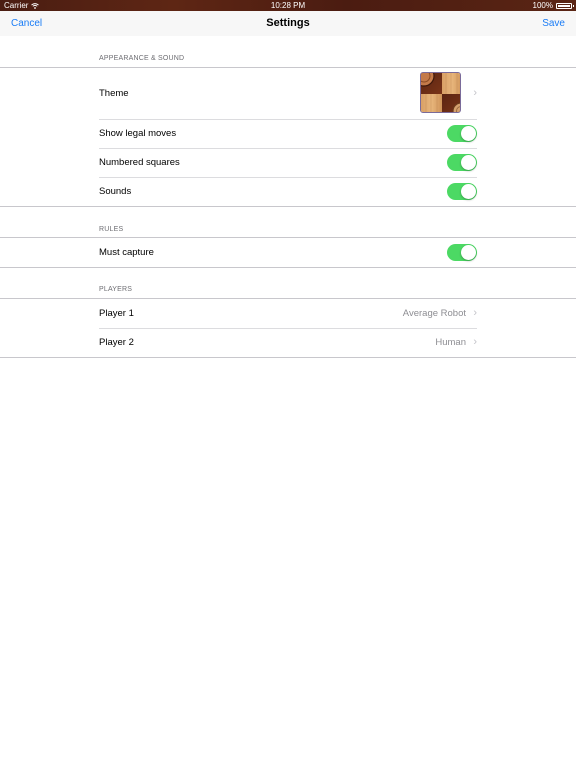 The image size is (576, 768). I want to click on player2-chevron-icon: ›, so click(475, 342).